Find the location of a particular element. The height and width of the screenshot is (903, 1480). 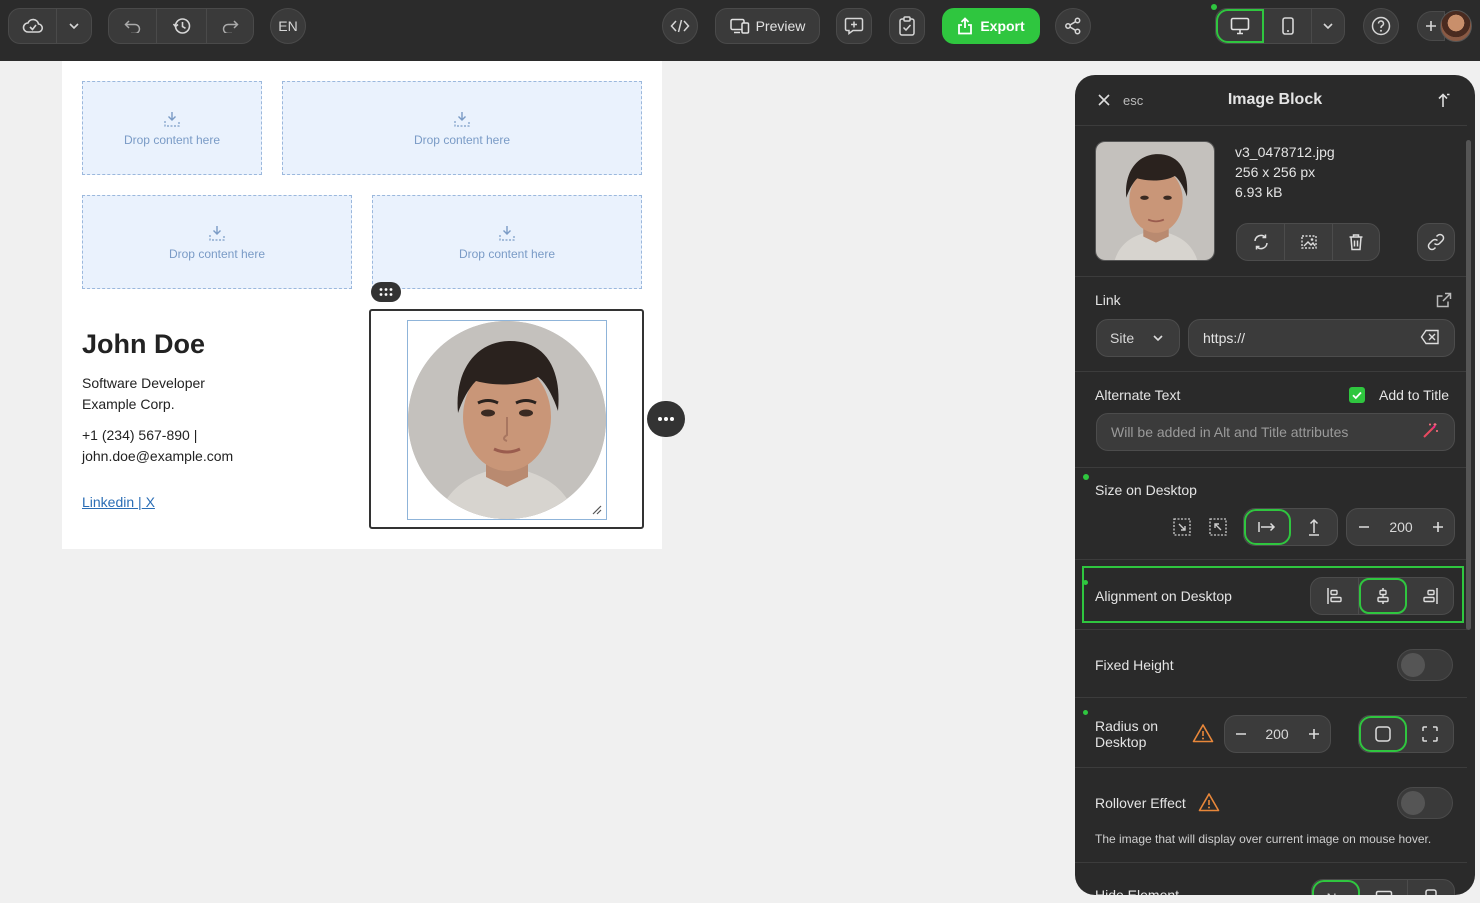

redo-icon is located at coordinates (230, 26).